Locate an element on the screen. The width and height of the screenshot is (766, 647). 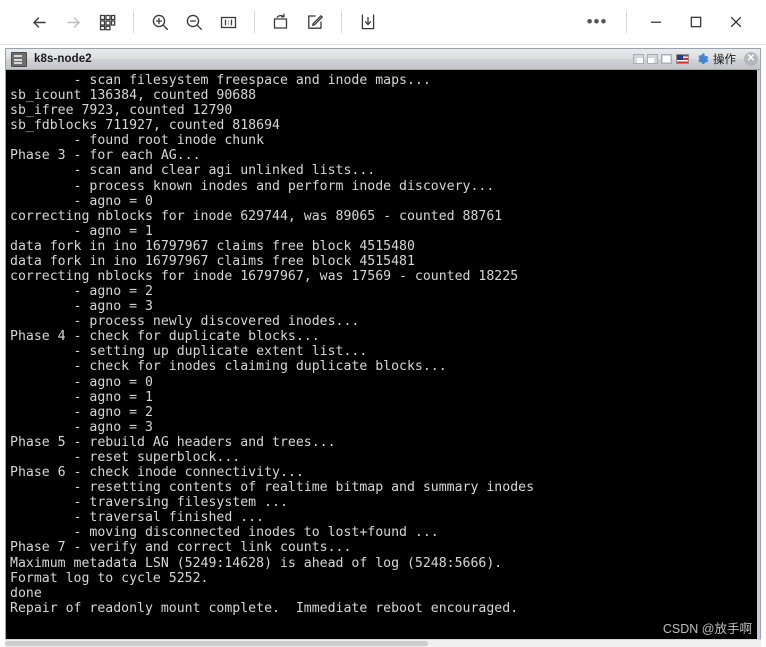
terminal-line: Format log to cycle 5252. is located at coordinates (109, 578).